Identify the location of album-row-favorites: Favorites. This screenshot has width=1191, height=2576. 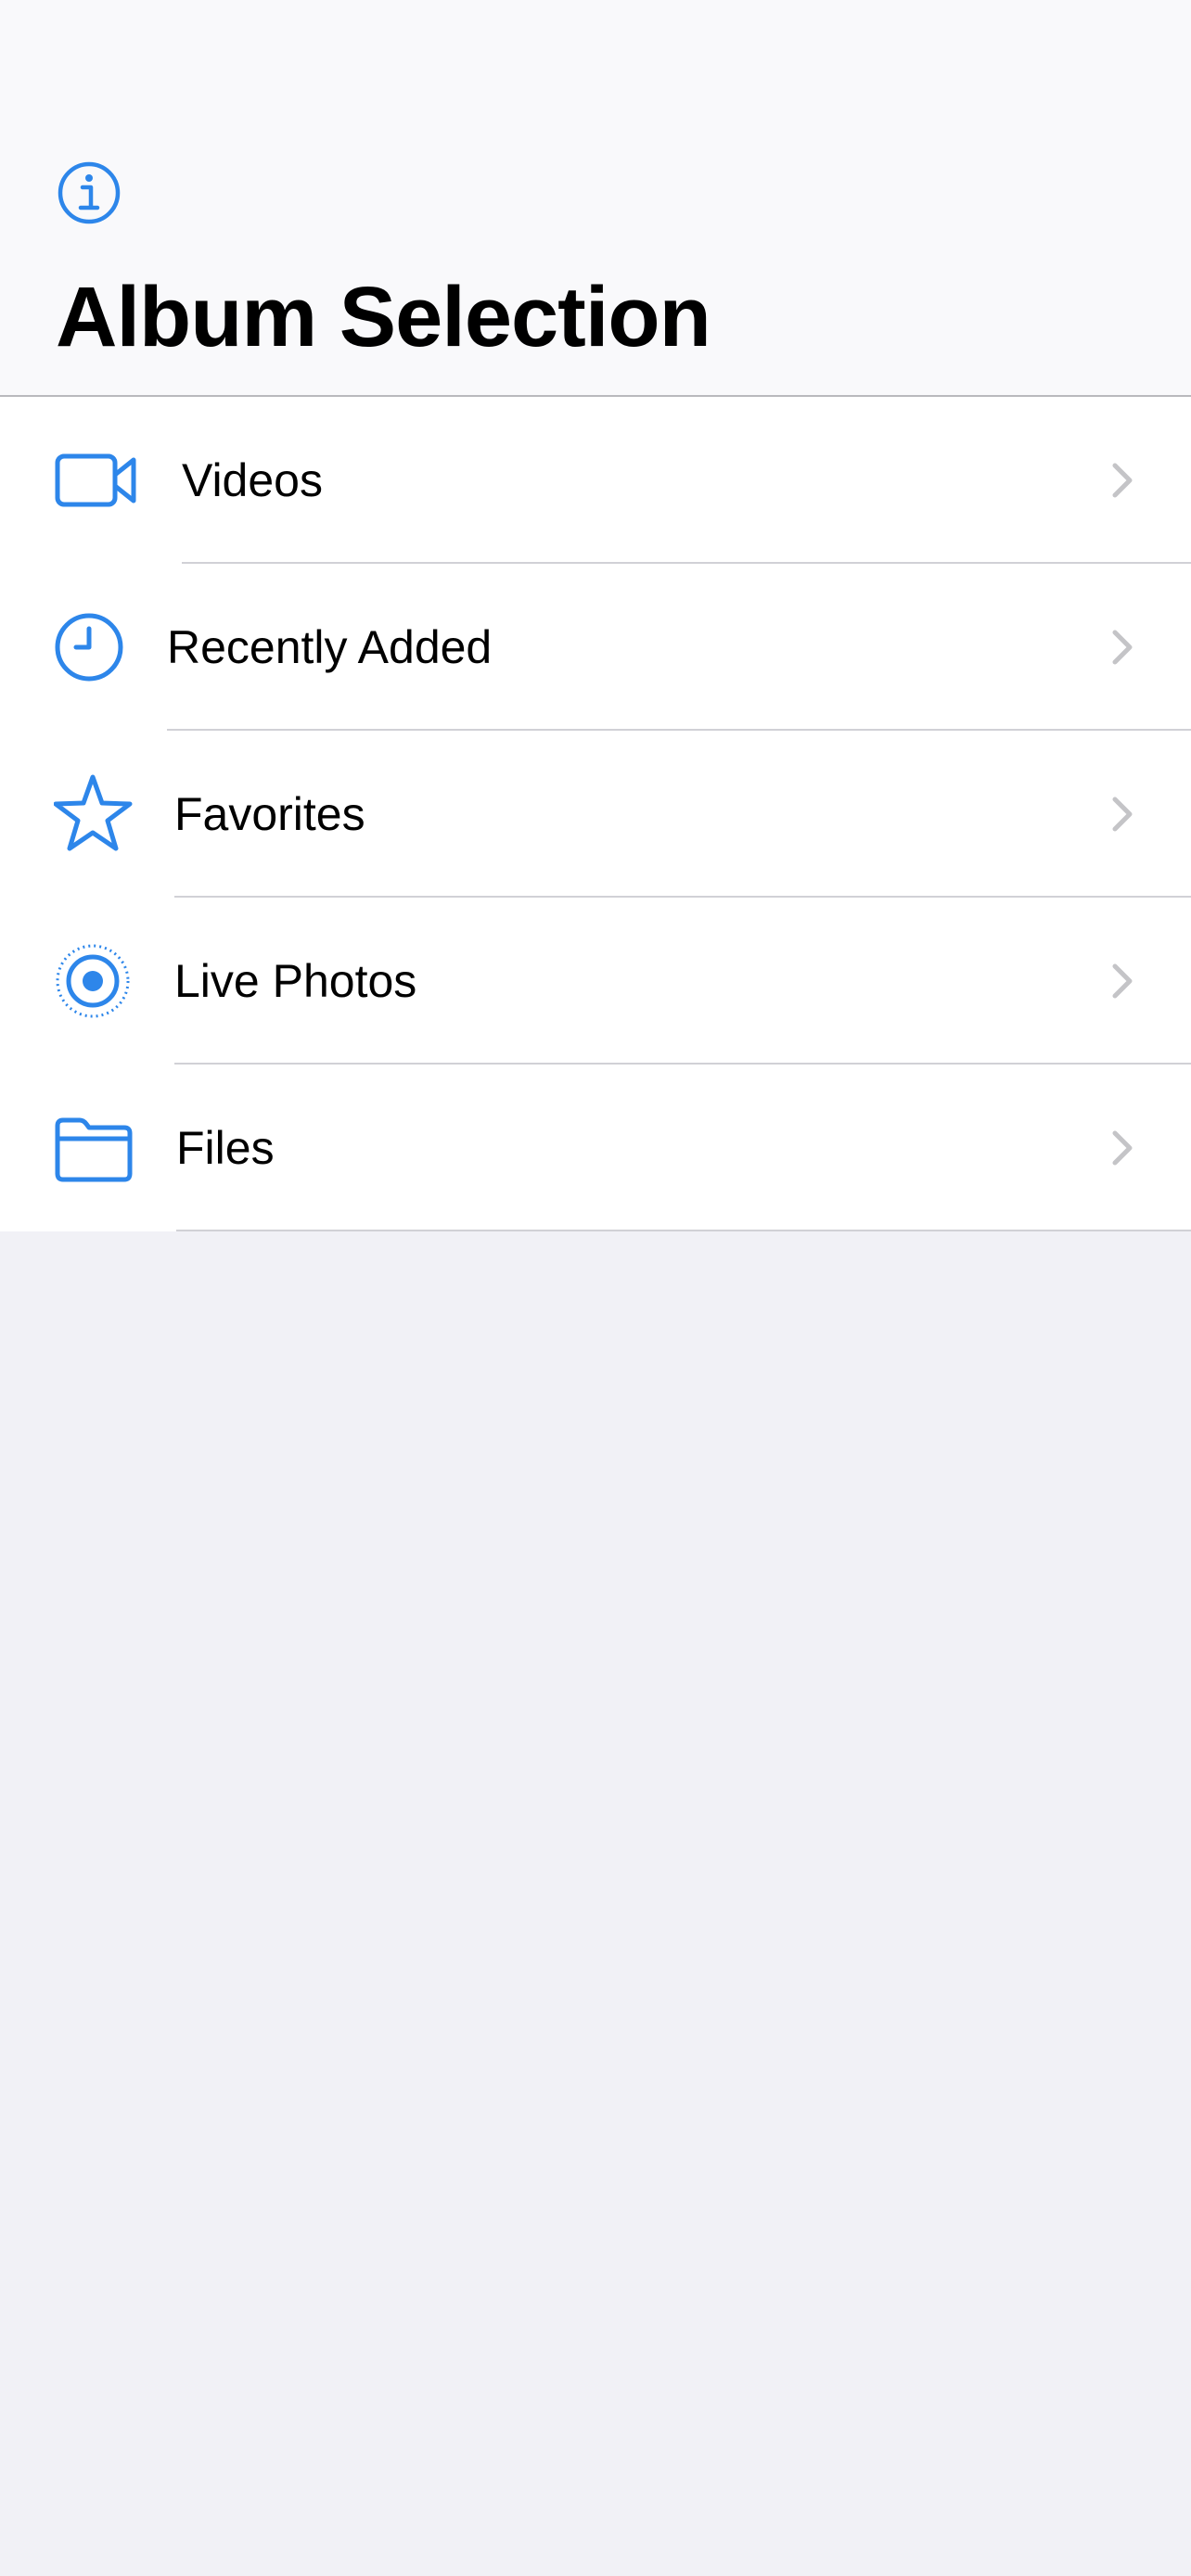
(595, 814).